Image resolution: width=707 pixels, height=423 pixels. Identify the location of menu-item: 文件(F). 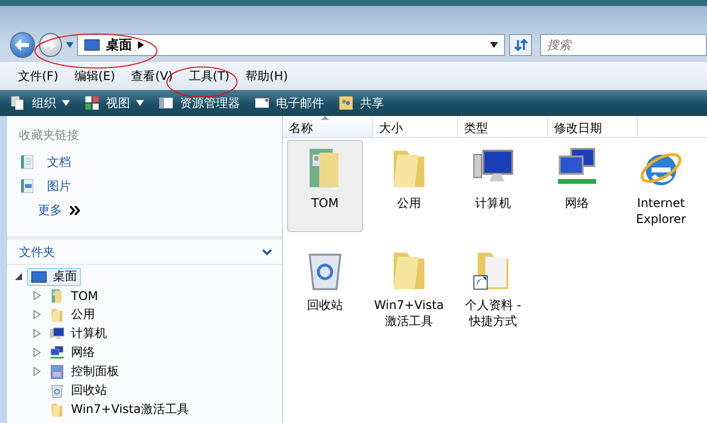
(37, 76).